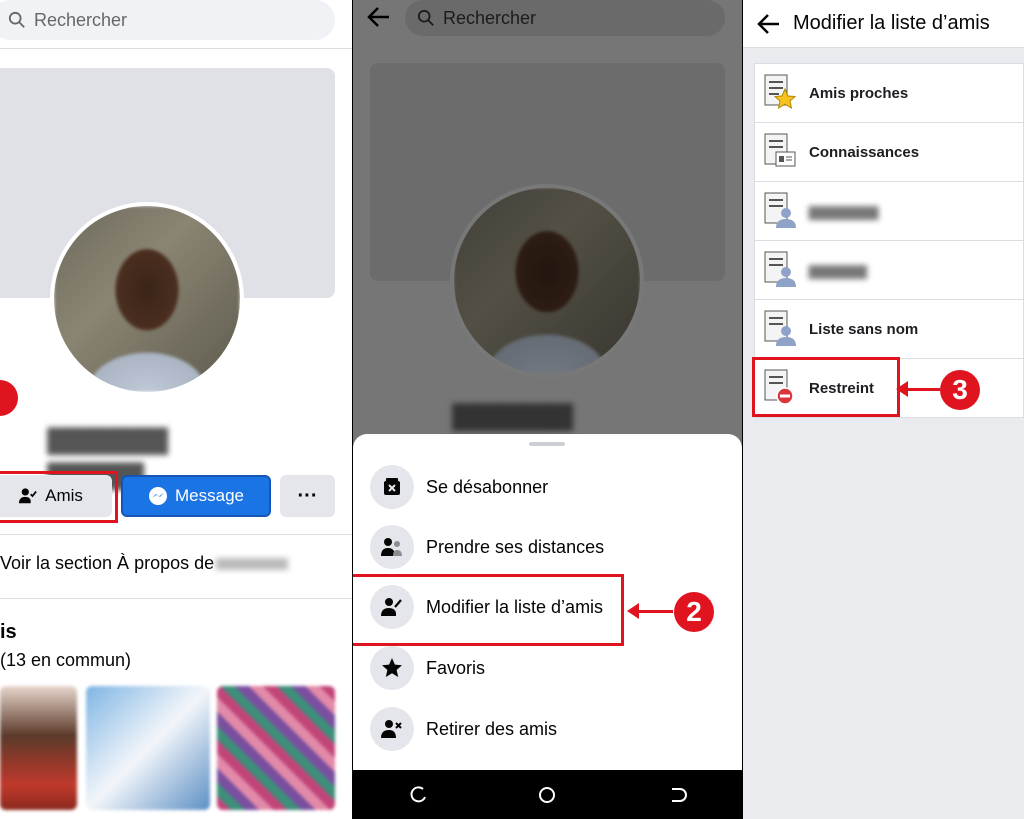 This screenshot has width=1024, height=819. Describe the element at coordinates (392, 668) in the screenshot. I see `star-icon` at that location.